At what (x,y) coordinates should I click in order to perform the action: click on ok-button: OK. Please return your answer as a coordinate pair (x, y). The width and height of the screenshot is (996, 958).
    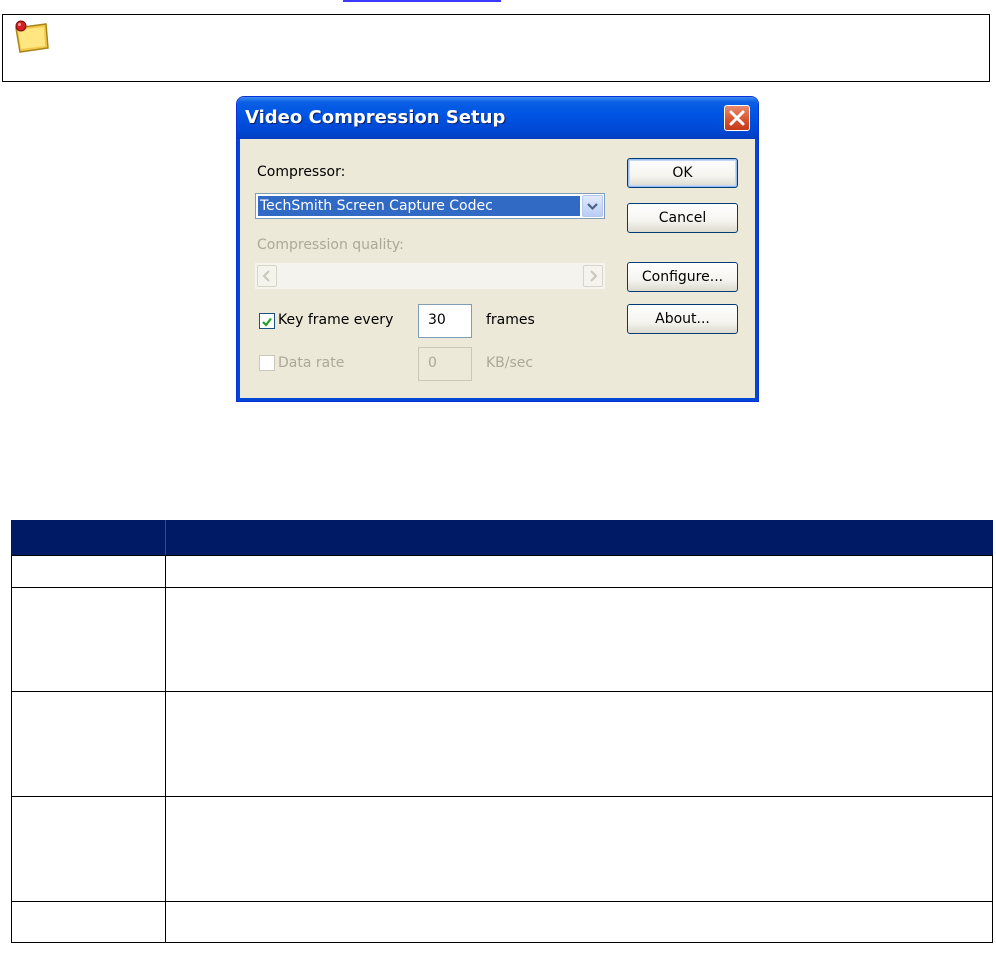
    Looking at the image, I should click on (682, 173).